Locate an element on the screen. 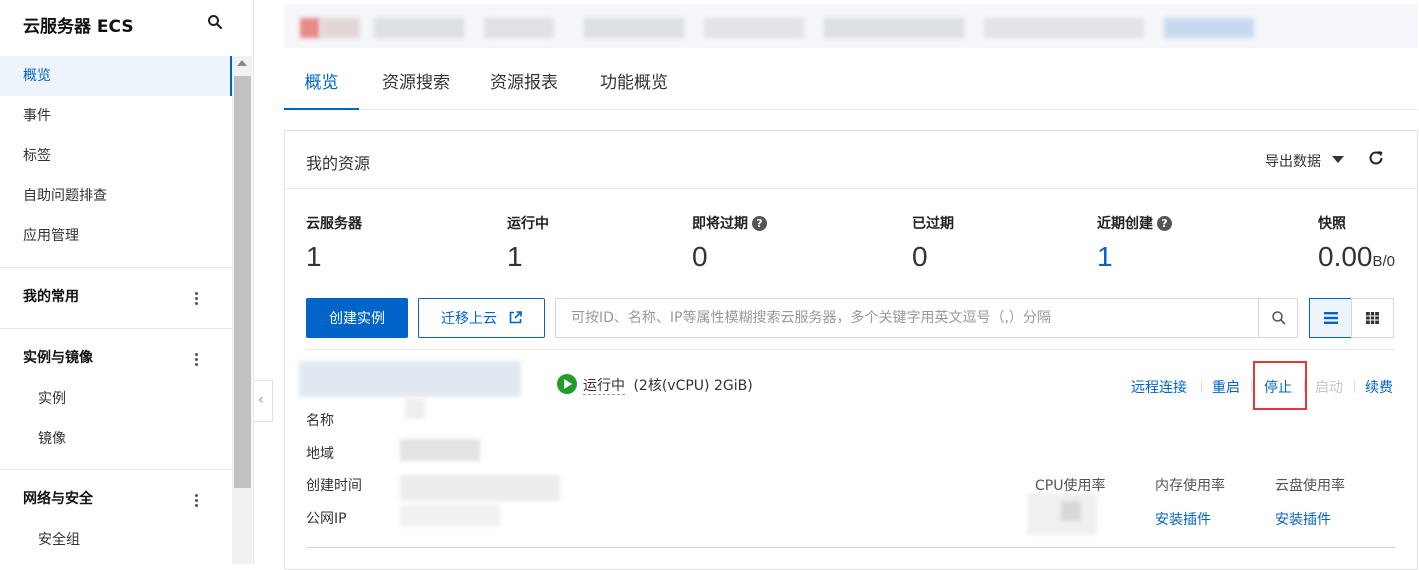 The width and height of the screenshot is (1419, 570). search-button is located at coordinates (1278, 318).